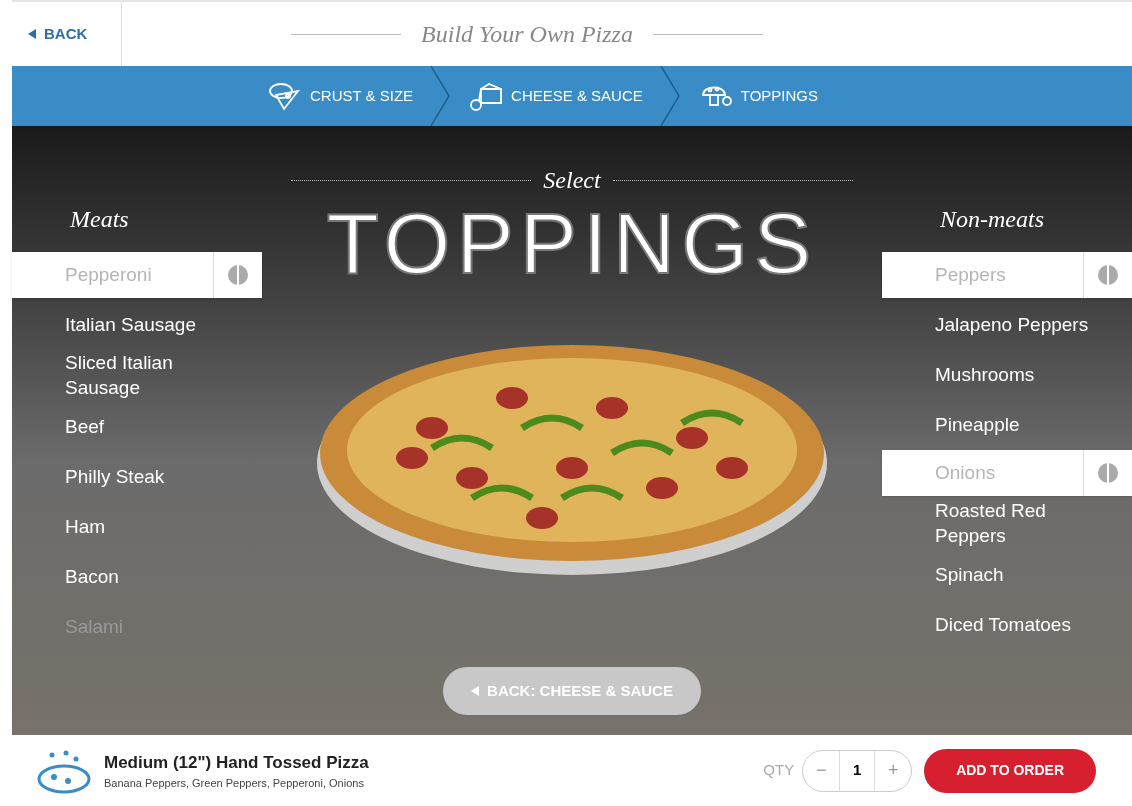 This screenshot has width=1132, height=806. I want to click on step-tab: CRUST & SIZE, so click(341, 96).